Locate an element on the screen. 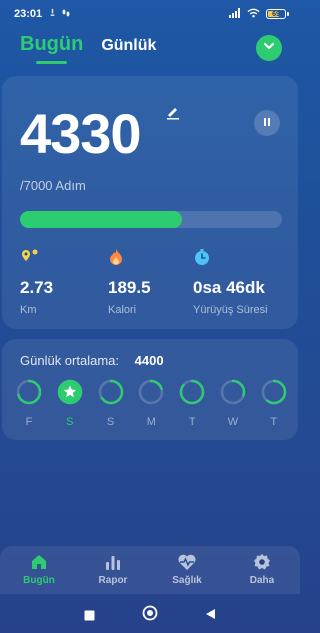  step-progress-bar is located at coordinates (151, 219).